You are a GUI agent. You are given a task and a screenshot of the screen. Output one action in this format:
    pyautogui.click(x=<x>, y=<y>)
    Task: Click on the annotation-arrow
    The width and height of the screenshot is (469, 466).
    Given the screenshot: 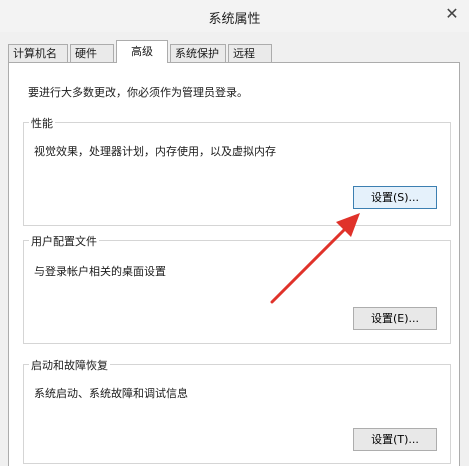 What is the action you would take?
    pyautogui.click(x=315, y=258)
    